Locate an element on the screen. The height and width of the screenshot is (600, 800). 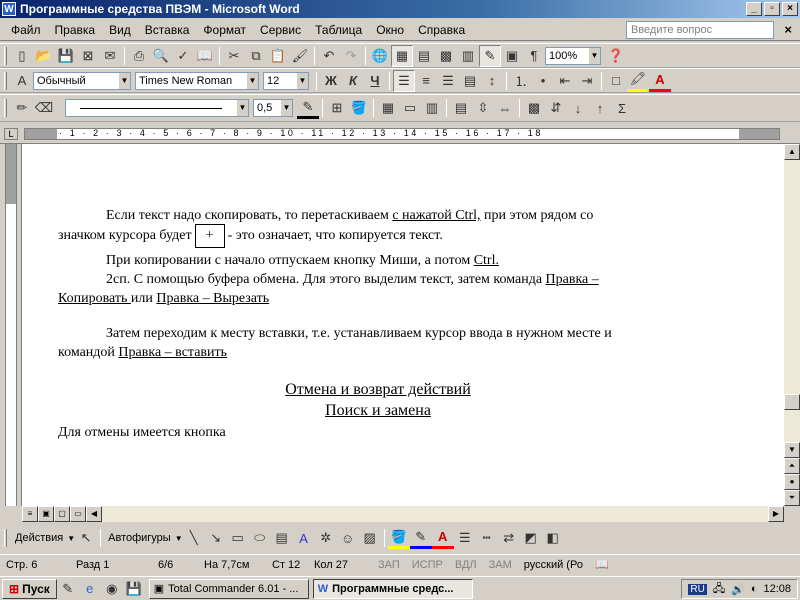
menu-file: Файл is located at coordinates (26, 30).